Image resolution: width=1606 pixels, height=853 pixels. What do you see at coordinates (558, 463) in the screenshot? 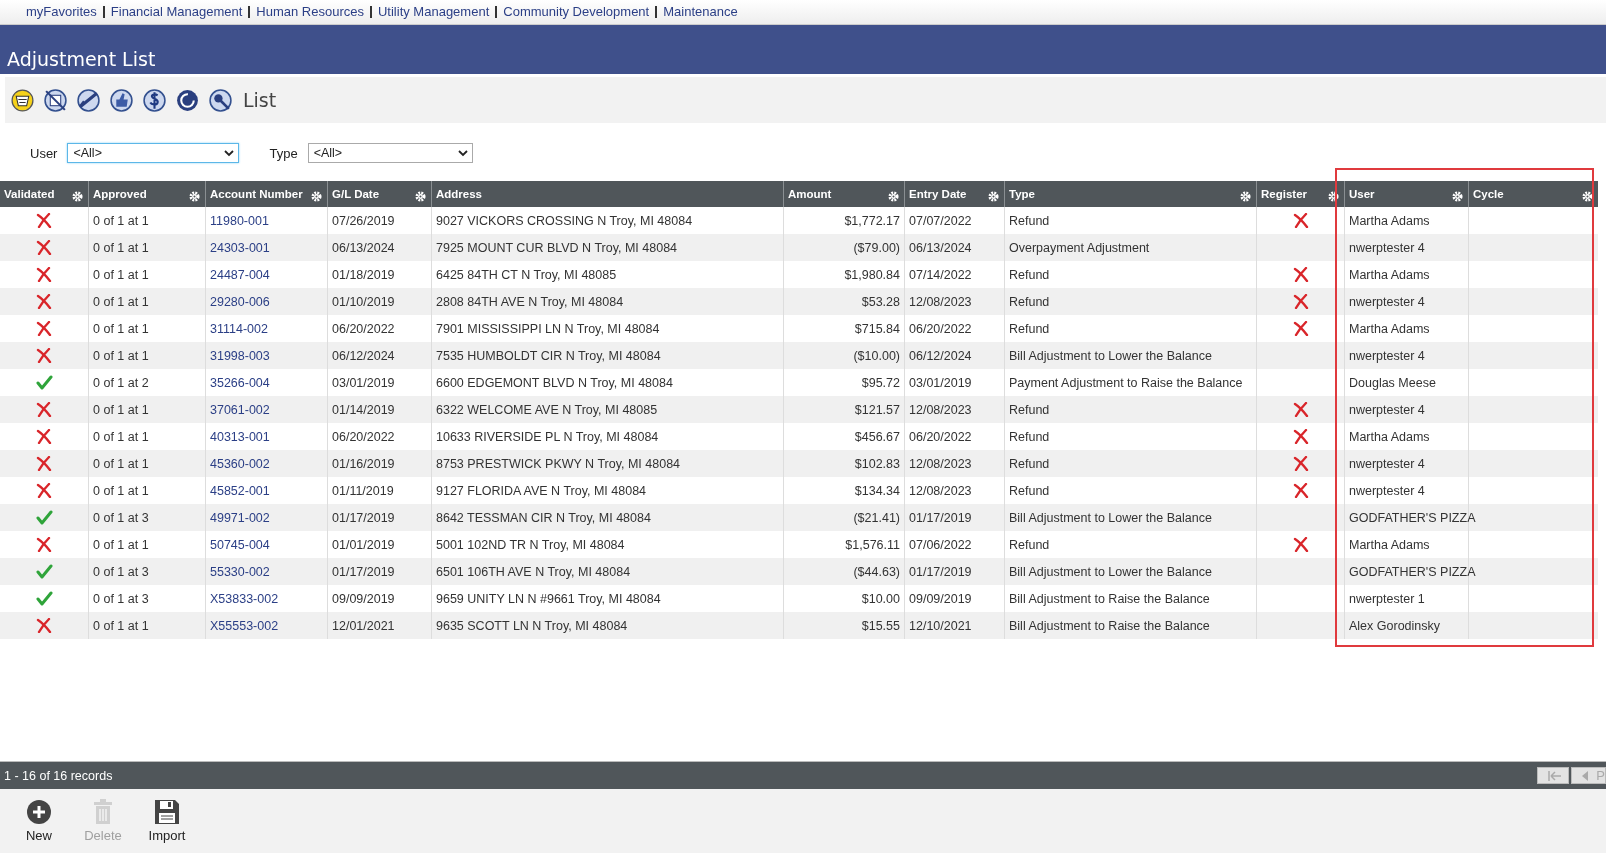
I see `table-cell: 8753 PRESTWICK PKWY N Troy, MI 48084` at bounding box center [558, 463].